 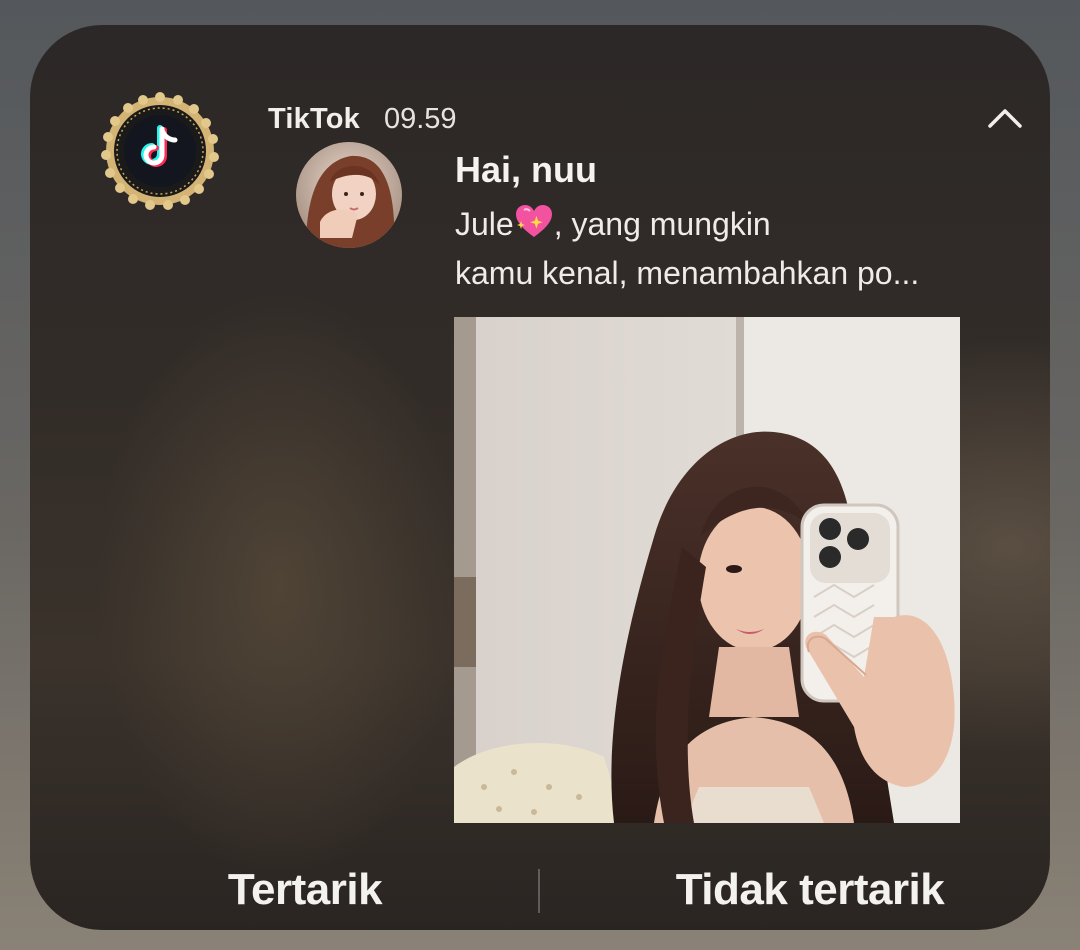 I want to click on actions-divider, so click(x=539, y=891).